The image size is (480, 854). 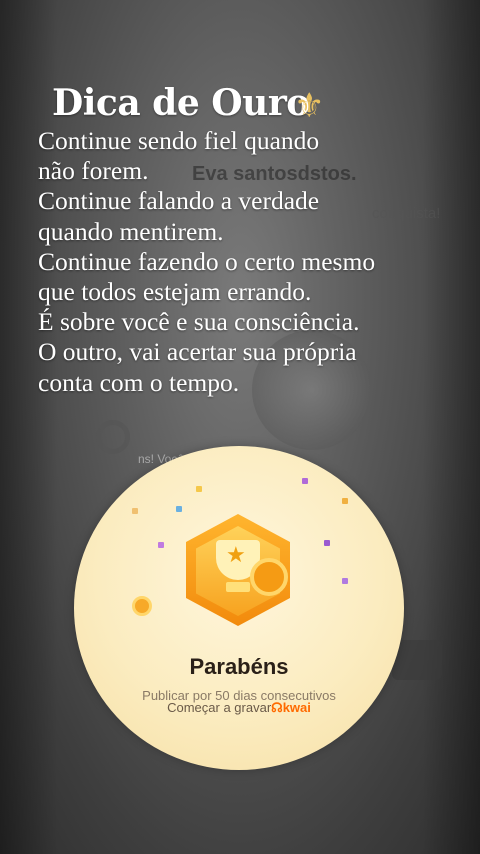 What do you see at coordinates (175, 292) in the screenshot?
I see `tip-line: que todos estejam errando.` at bounding box center [175, 292].